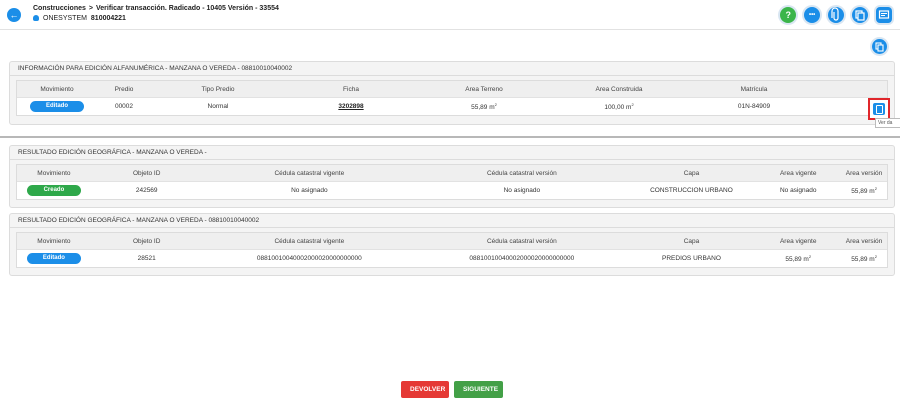 The height and width of the screenshot is (405, 900). Describe the element at coordinates (108, 18) in the screenshot. I see `user-id: 810004221` at that location.